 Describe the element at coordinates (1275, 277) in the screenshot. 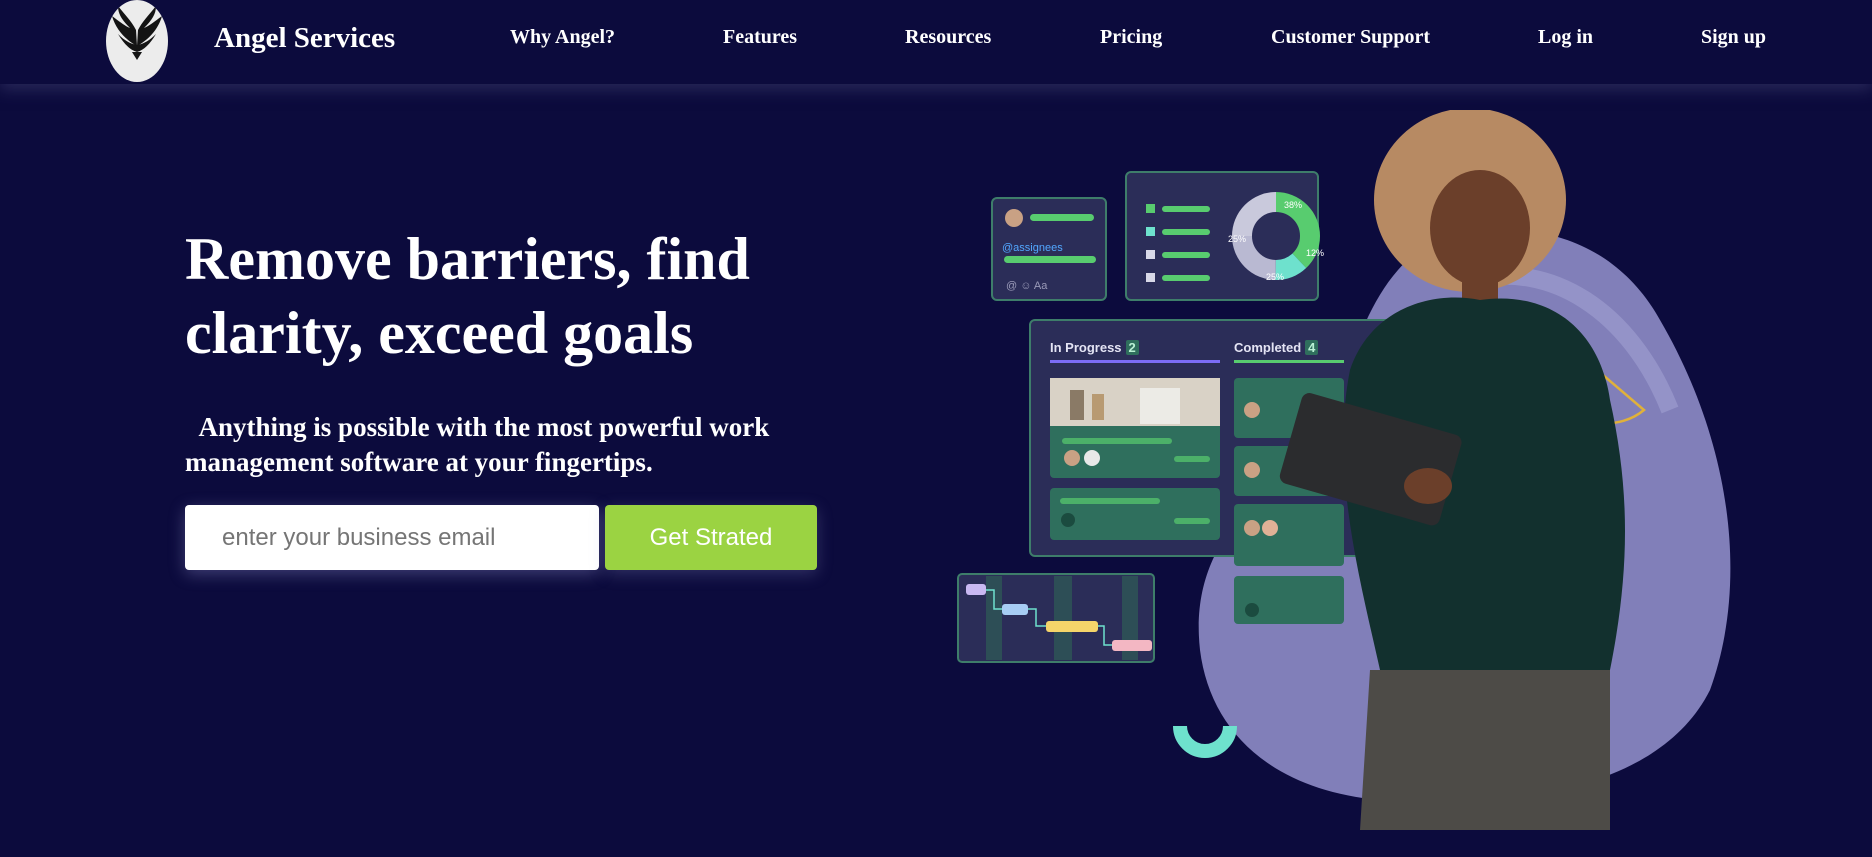

I see `pie-label-25-bottom: 25%` at that location.